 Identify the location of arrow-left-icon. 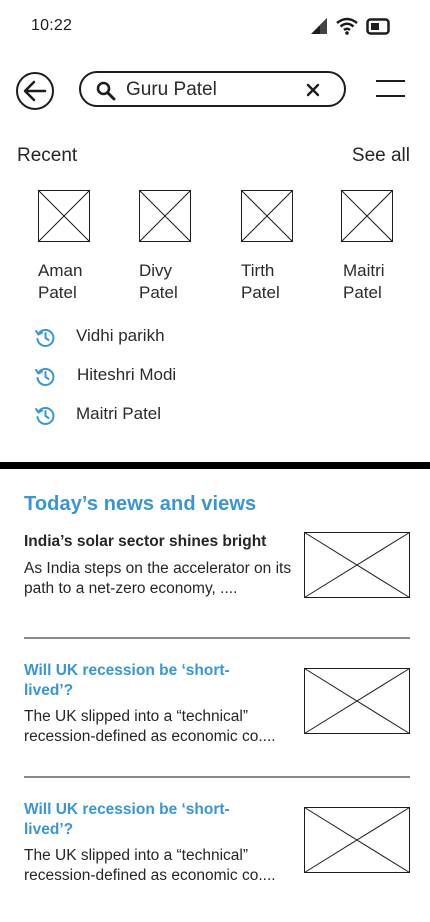
(35, 91).